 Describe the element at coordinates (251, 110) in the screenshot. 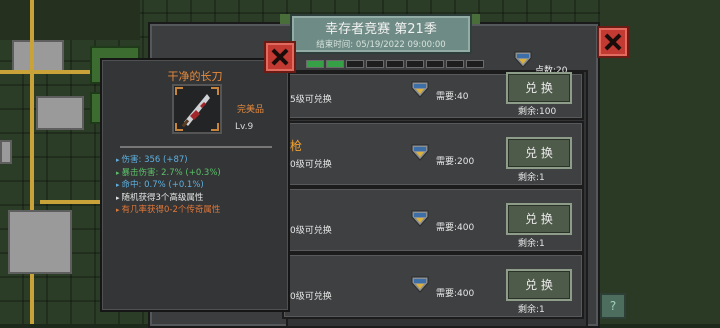

I see `item-grade: 完美品` at that location.